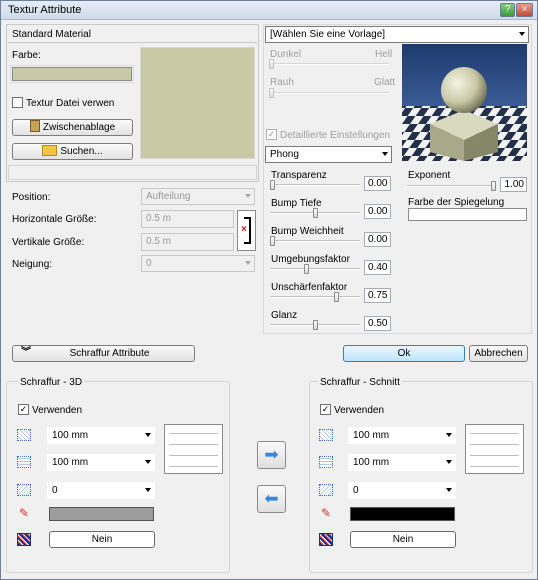 The image size is (538, 580). Describe the element at coordinates (377, 295) in the screenshot. I see `param-value-field: 0.75` at that location.